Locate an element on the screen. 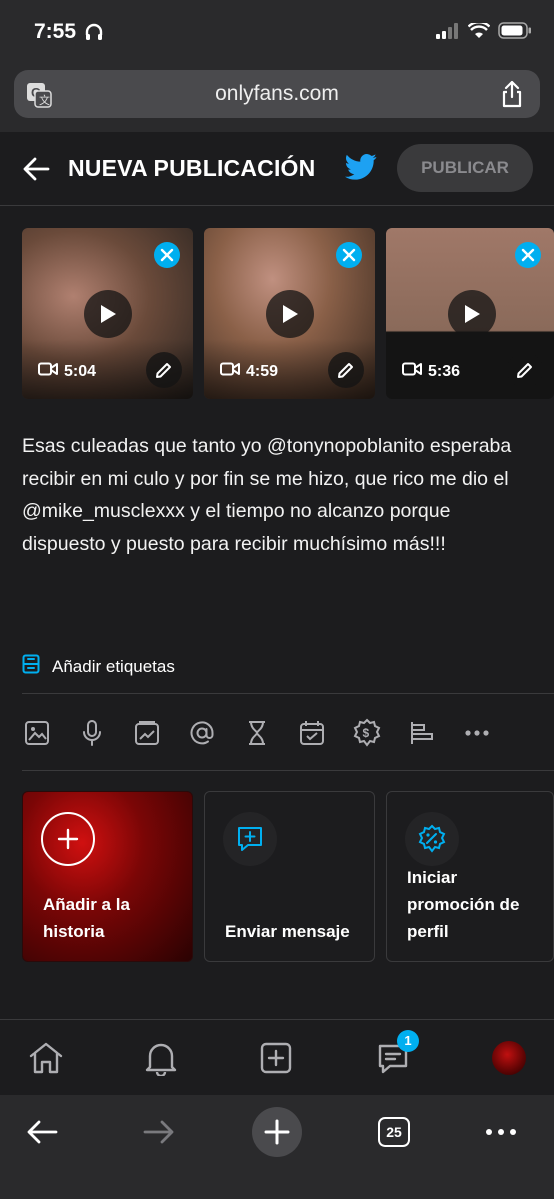 The image size is (554, 1199). media-thumbnail: 5:04 is located at coordinates (107, 313).